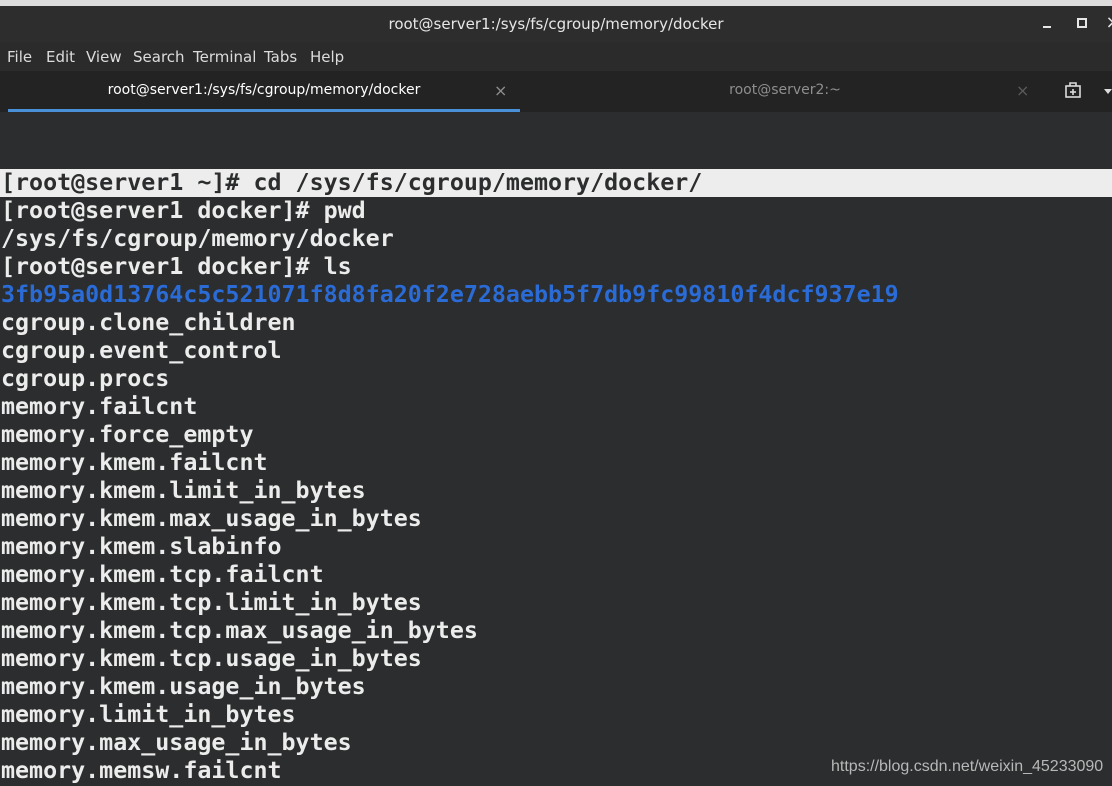 The height and width of the screenshot is (786, 1112). What do you see at coordinates (183, 210) in the screenshot?
I see `terminal-line: [root@server1 docker]# pwd` at bounding box center [183, 210].